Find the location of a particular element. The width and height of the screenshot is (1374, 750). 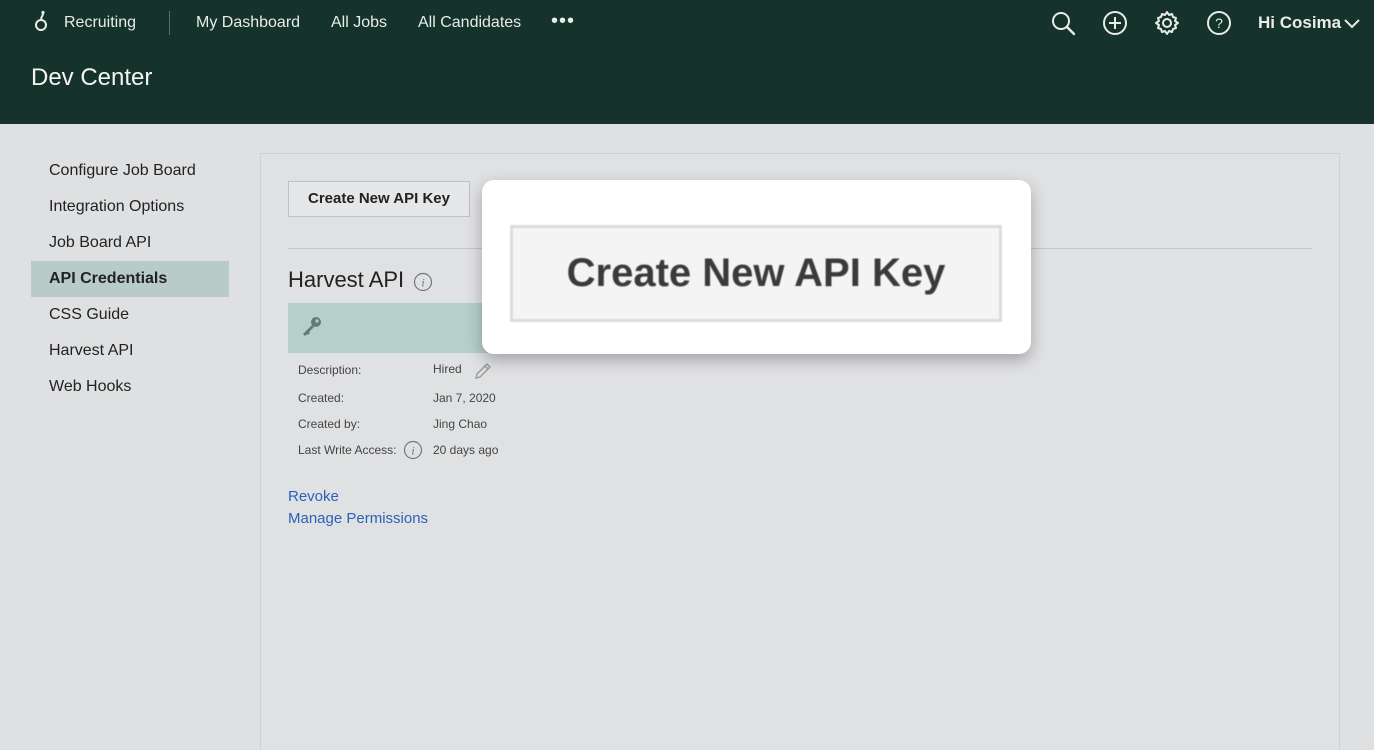

key-icon is located at coordinates (312, 326).